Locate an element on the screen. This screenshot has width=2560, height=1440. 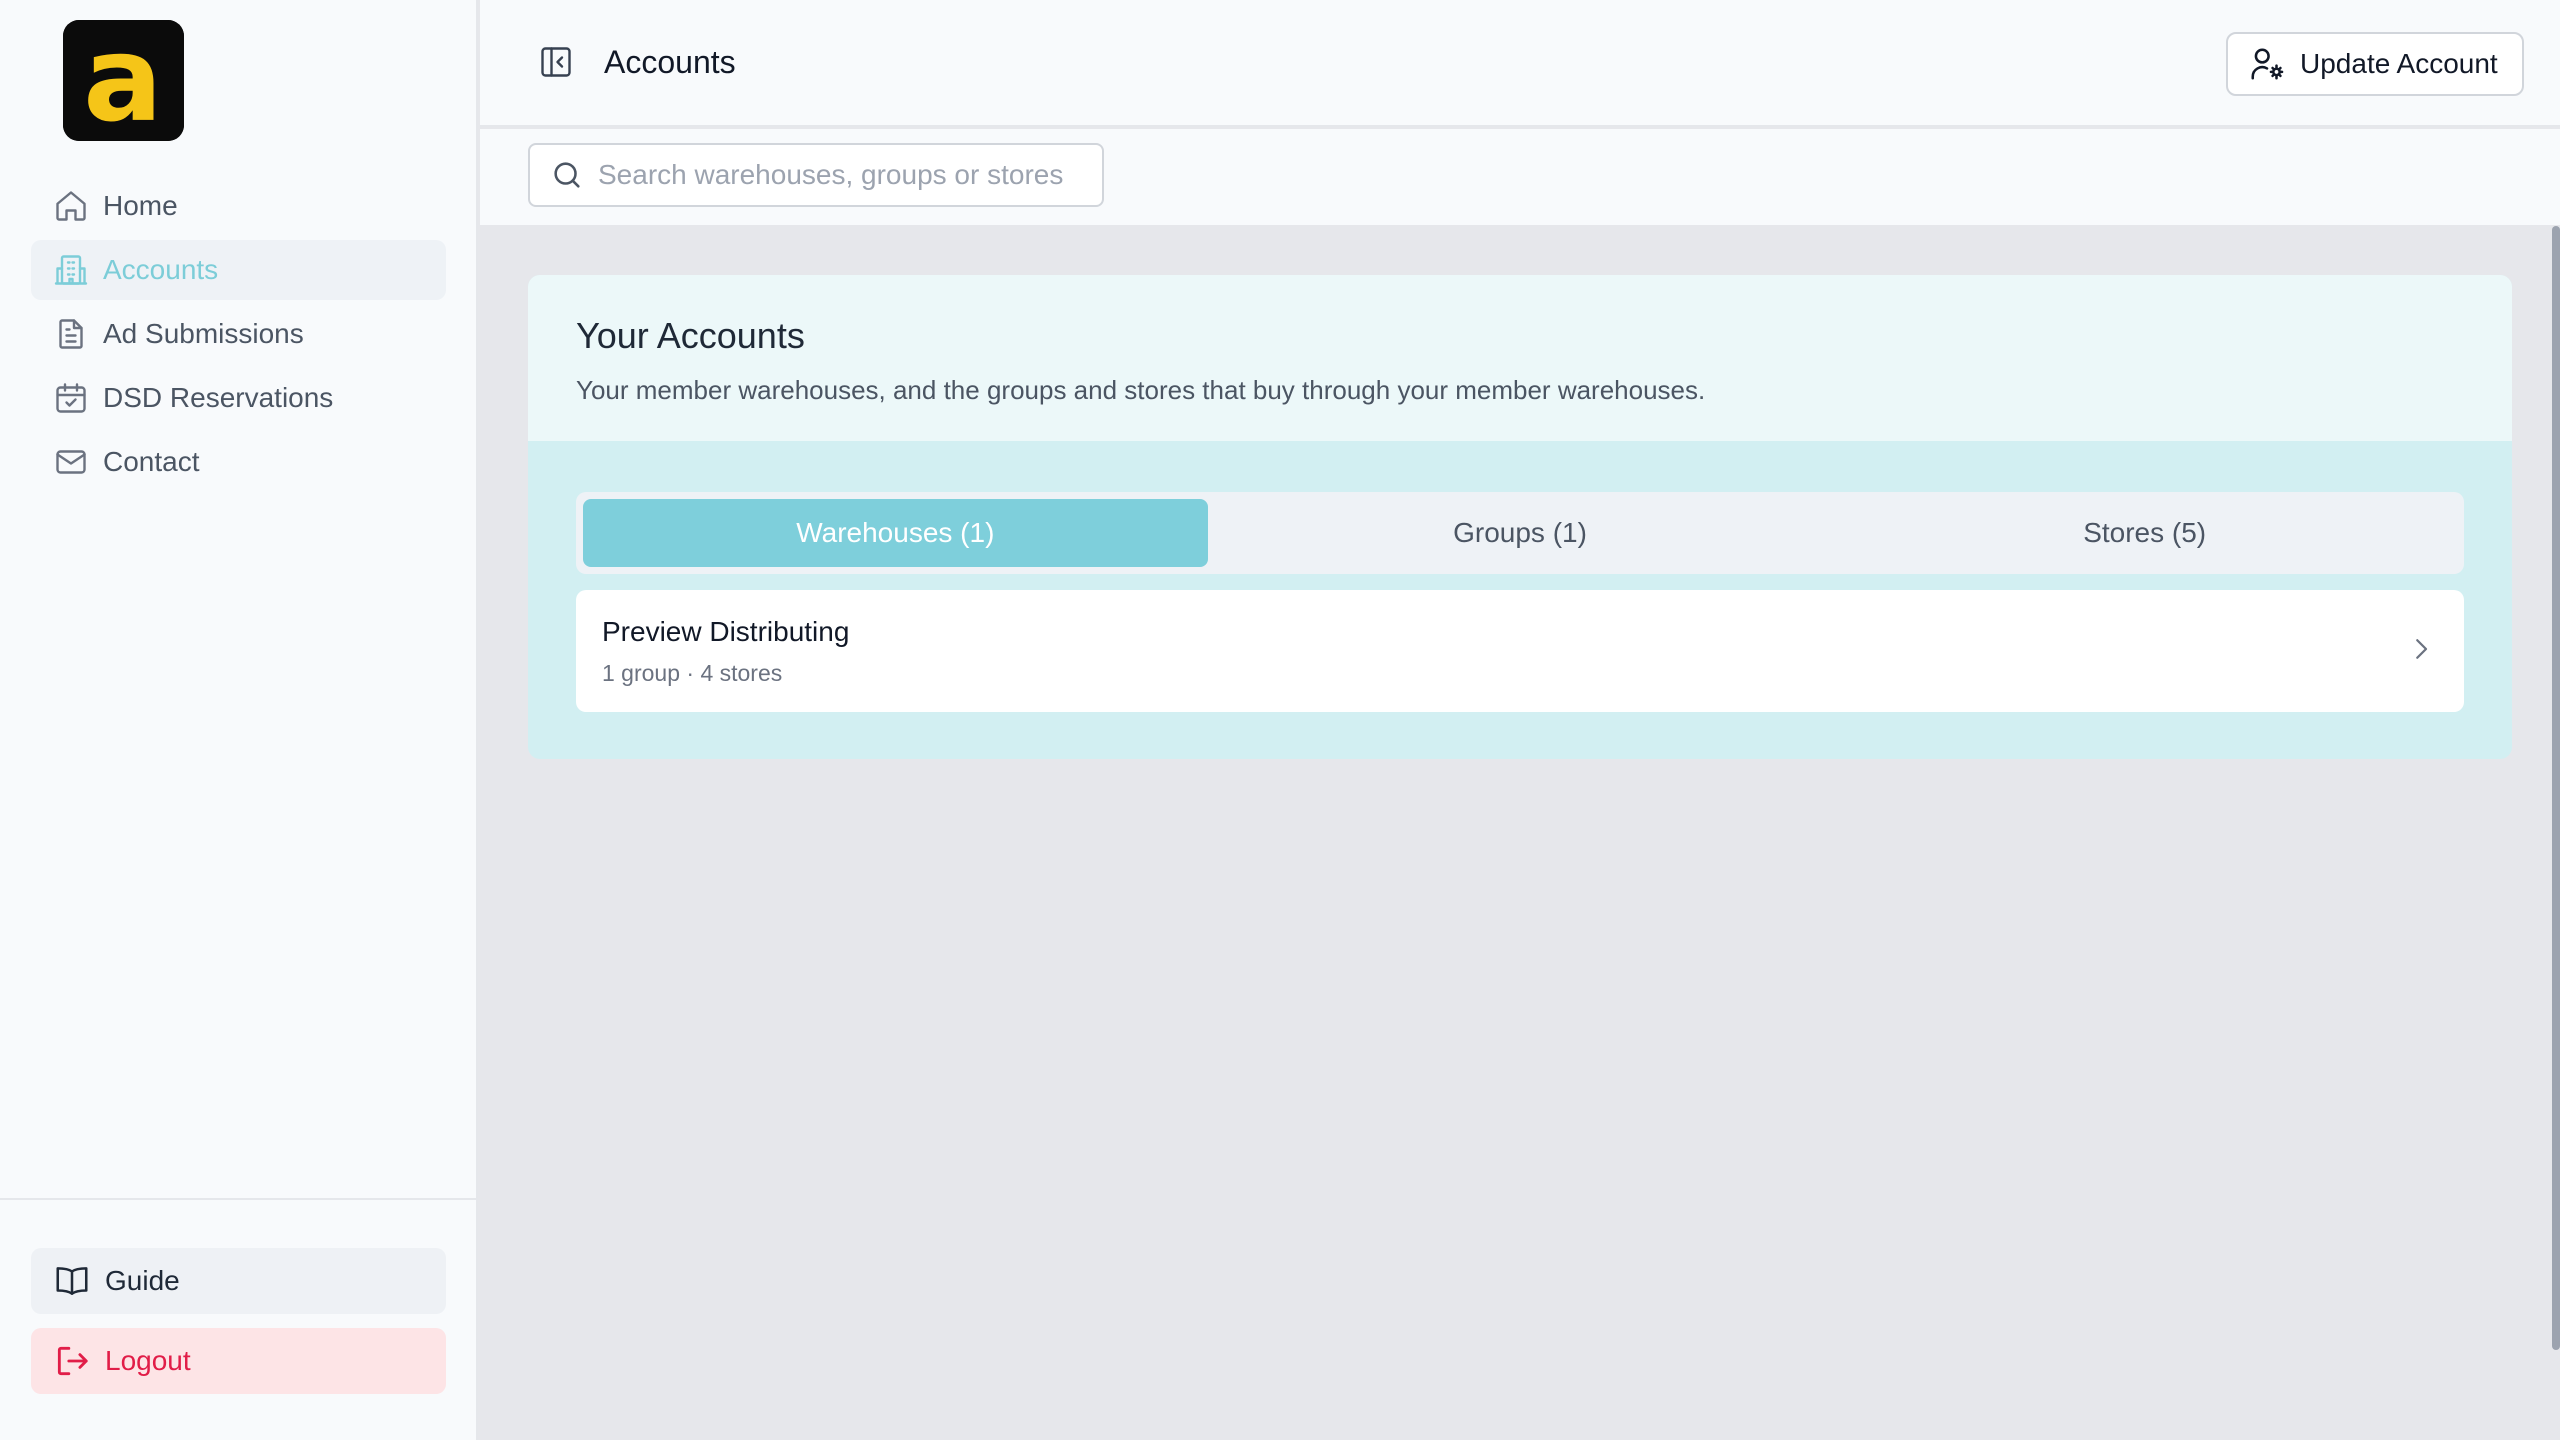
sidebar-item-ad-submissions: Ad Submissions is located at coordinates (238, 334).